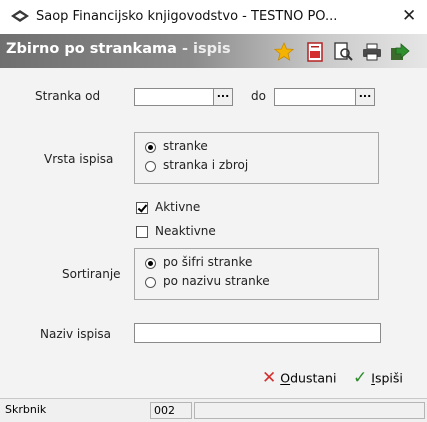  Describe the element at coordinates (26, 409) in the screenshot. I see `status-user: Skrbnik` at that location.